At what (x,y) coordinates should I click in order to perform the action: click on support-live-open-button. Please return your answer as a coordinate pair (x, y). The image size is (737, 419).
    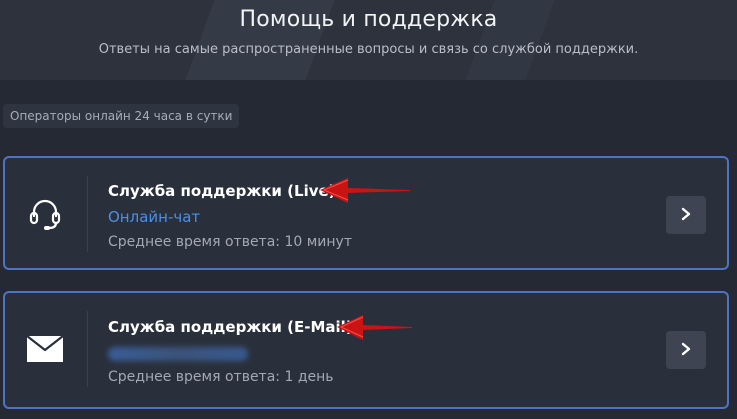
    Looking at the image, I should click on (686, 215).